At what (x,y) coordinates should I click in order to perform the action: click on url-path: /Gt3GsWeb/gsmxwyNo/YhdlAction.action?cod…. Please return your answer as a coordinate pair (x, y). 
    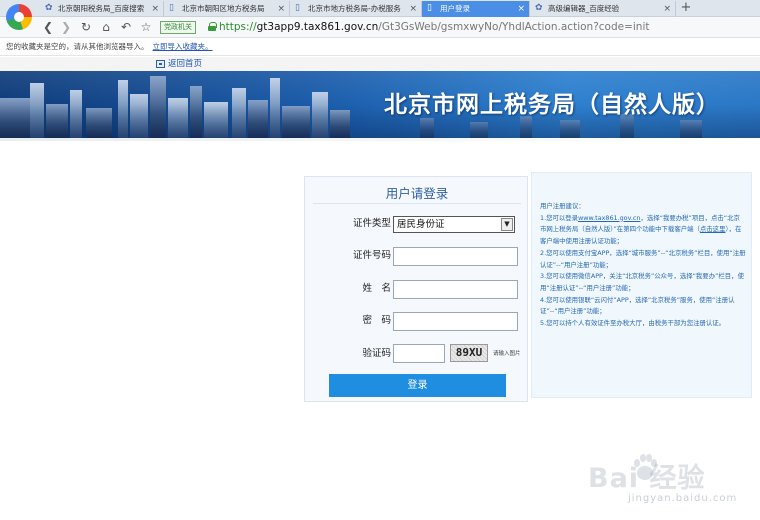
    Looking at the image, I should click on (514, 27).